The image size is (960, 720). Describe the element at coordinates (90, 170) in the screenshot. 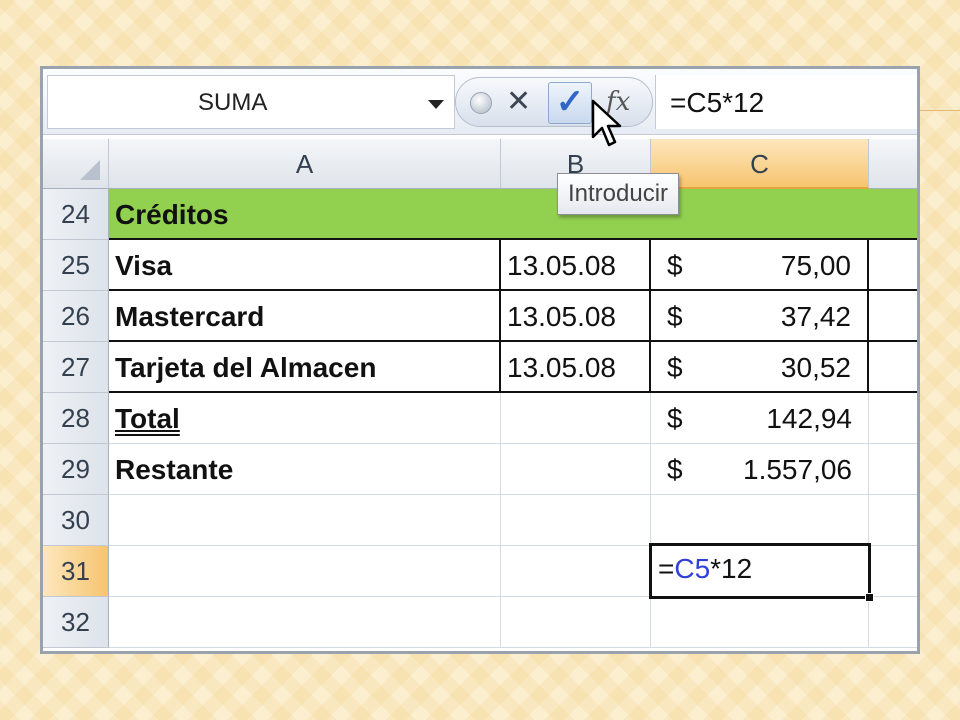

I see `select-all-icon` at that location.